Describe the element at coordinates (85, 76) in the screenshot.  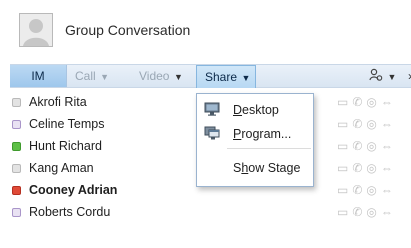
I see `call-label: Call` at that location.